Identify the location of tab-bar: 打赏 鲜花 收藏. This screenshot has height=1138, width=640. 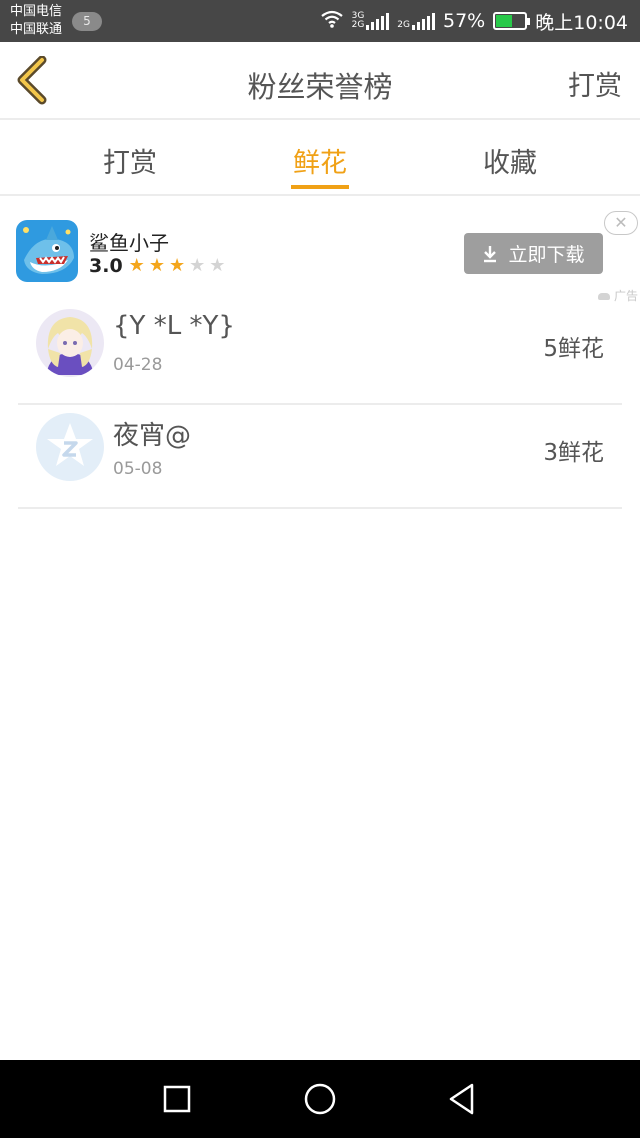
(320, 158).